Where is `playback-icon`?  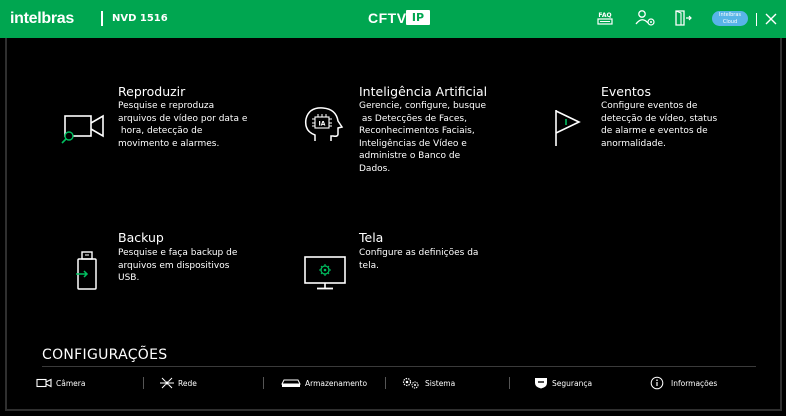
playback-icon is located at coordinates (82, 129).